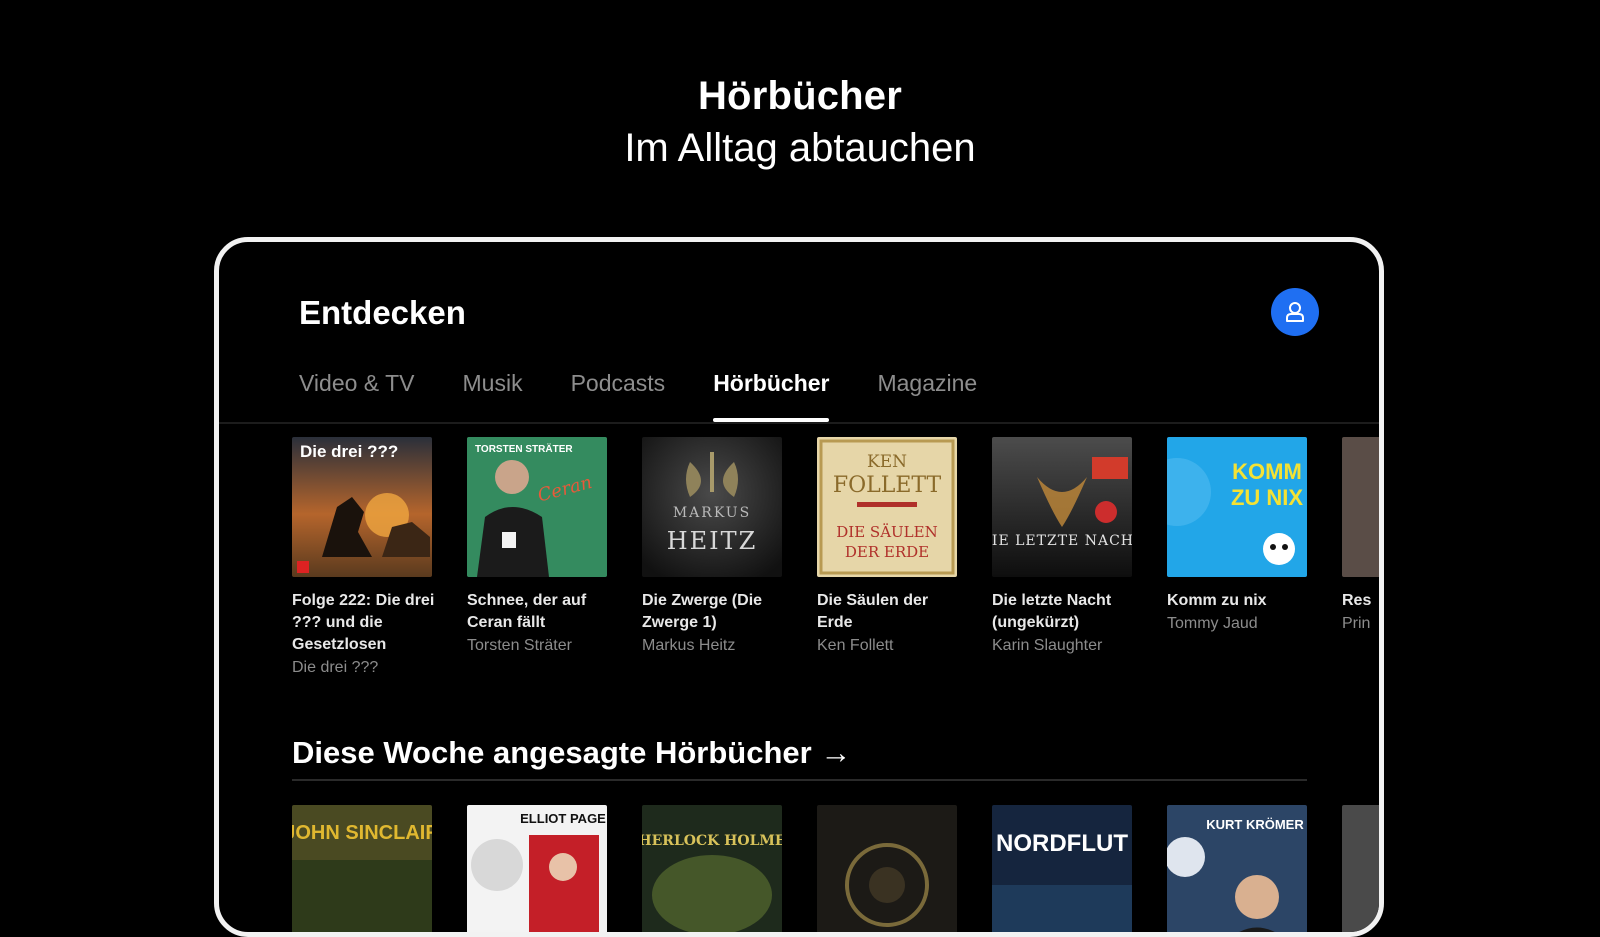  I want to click on svg-text: Die drei ???, so click(349, 451).